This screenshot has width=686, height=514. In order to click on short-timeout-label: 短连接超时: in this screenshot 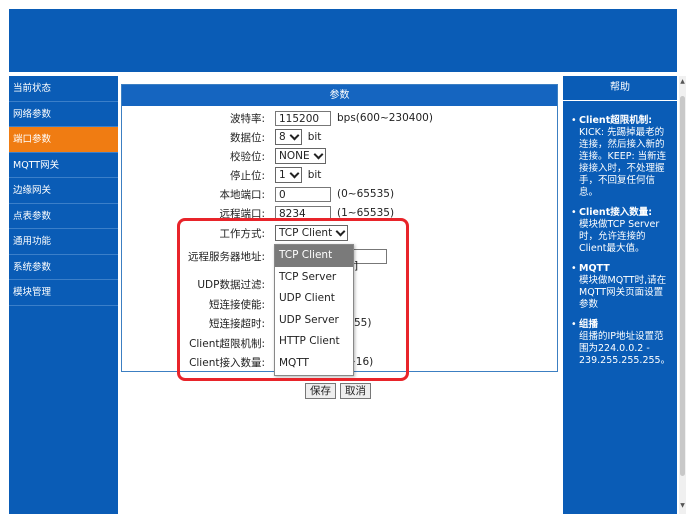, I will do `click(236, 323)`.